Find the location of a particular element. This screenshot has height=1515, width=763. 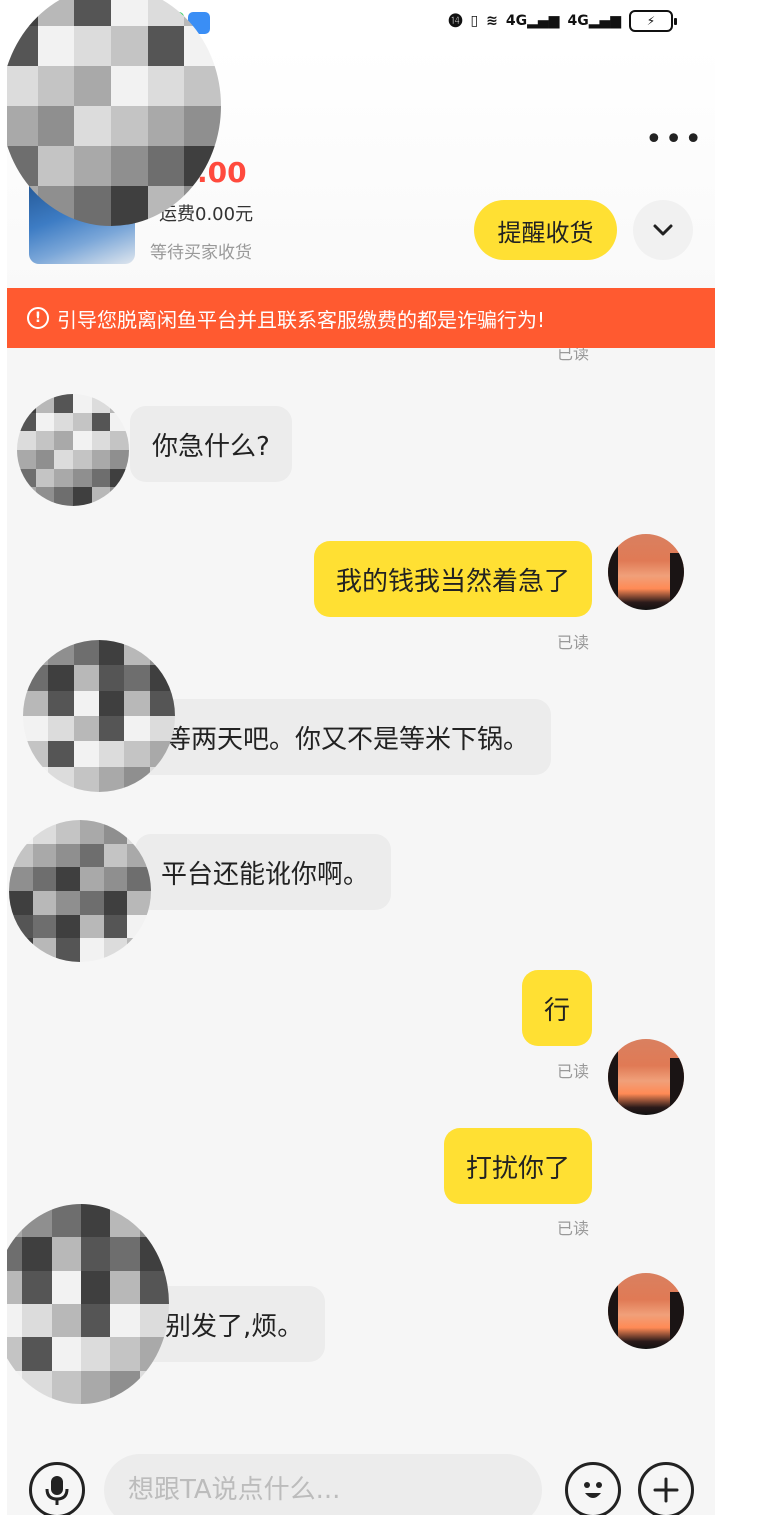

voice-button is located at coordinates (57, 1488).